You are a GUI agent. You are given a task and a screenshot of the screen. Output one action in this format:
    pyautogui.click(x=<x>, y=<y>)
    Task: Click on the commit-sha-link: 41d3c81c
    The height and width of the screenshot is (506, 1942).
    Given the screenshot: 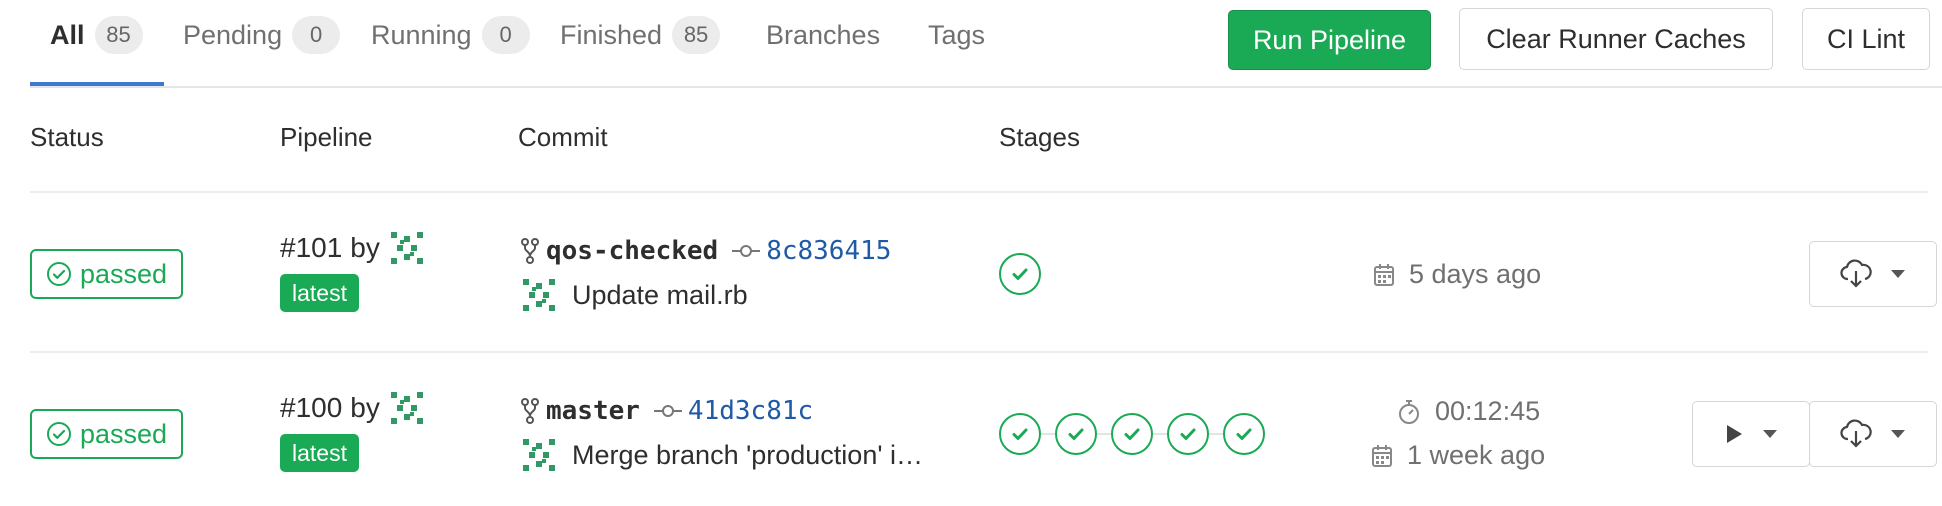 What is the action you would take?
    pyautogui.click(x=750, y=411)
    